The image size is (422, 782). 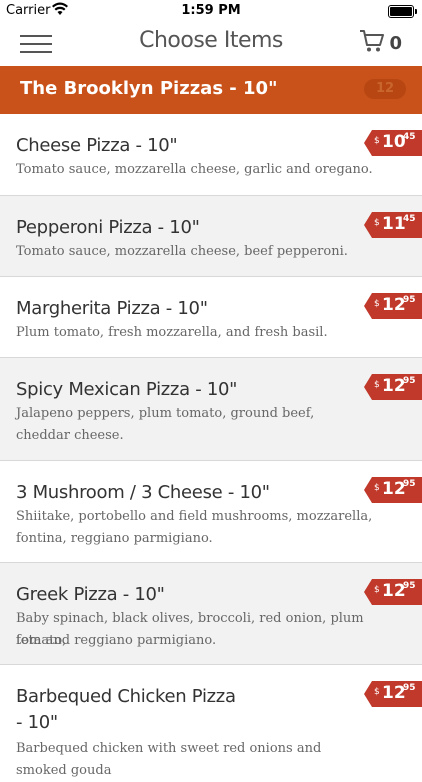 I want to click on status-time: 1:59 PM, so click(x=211, y=10).